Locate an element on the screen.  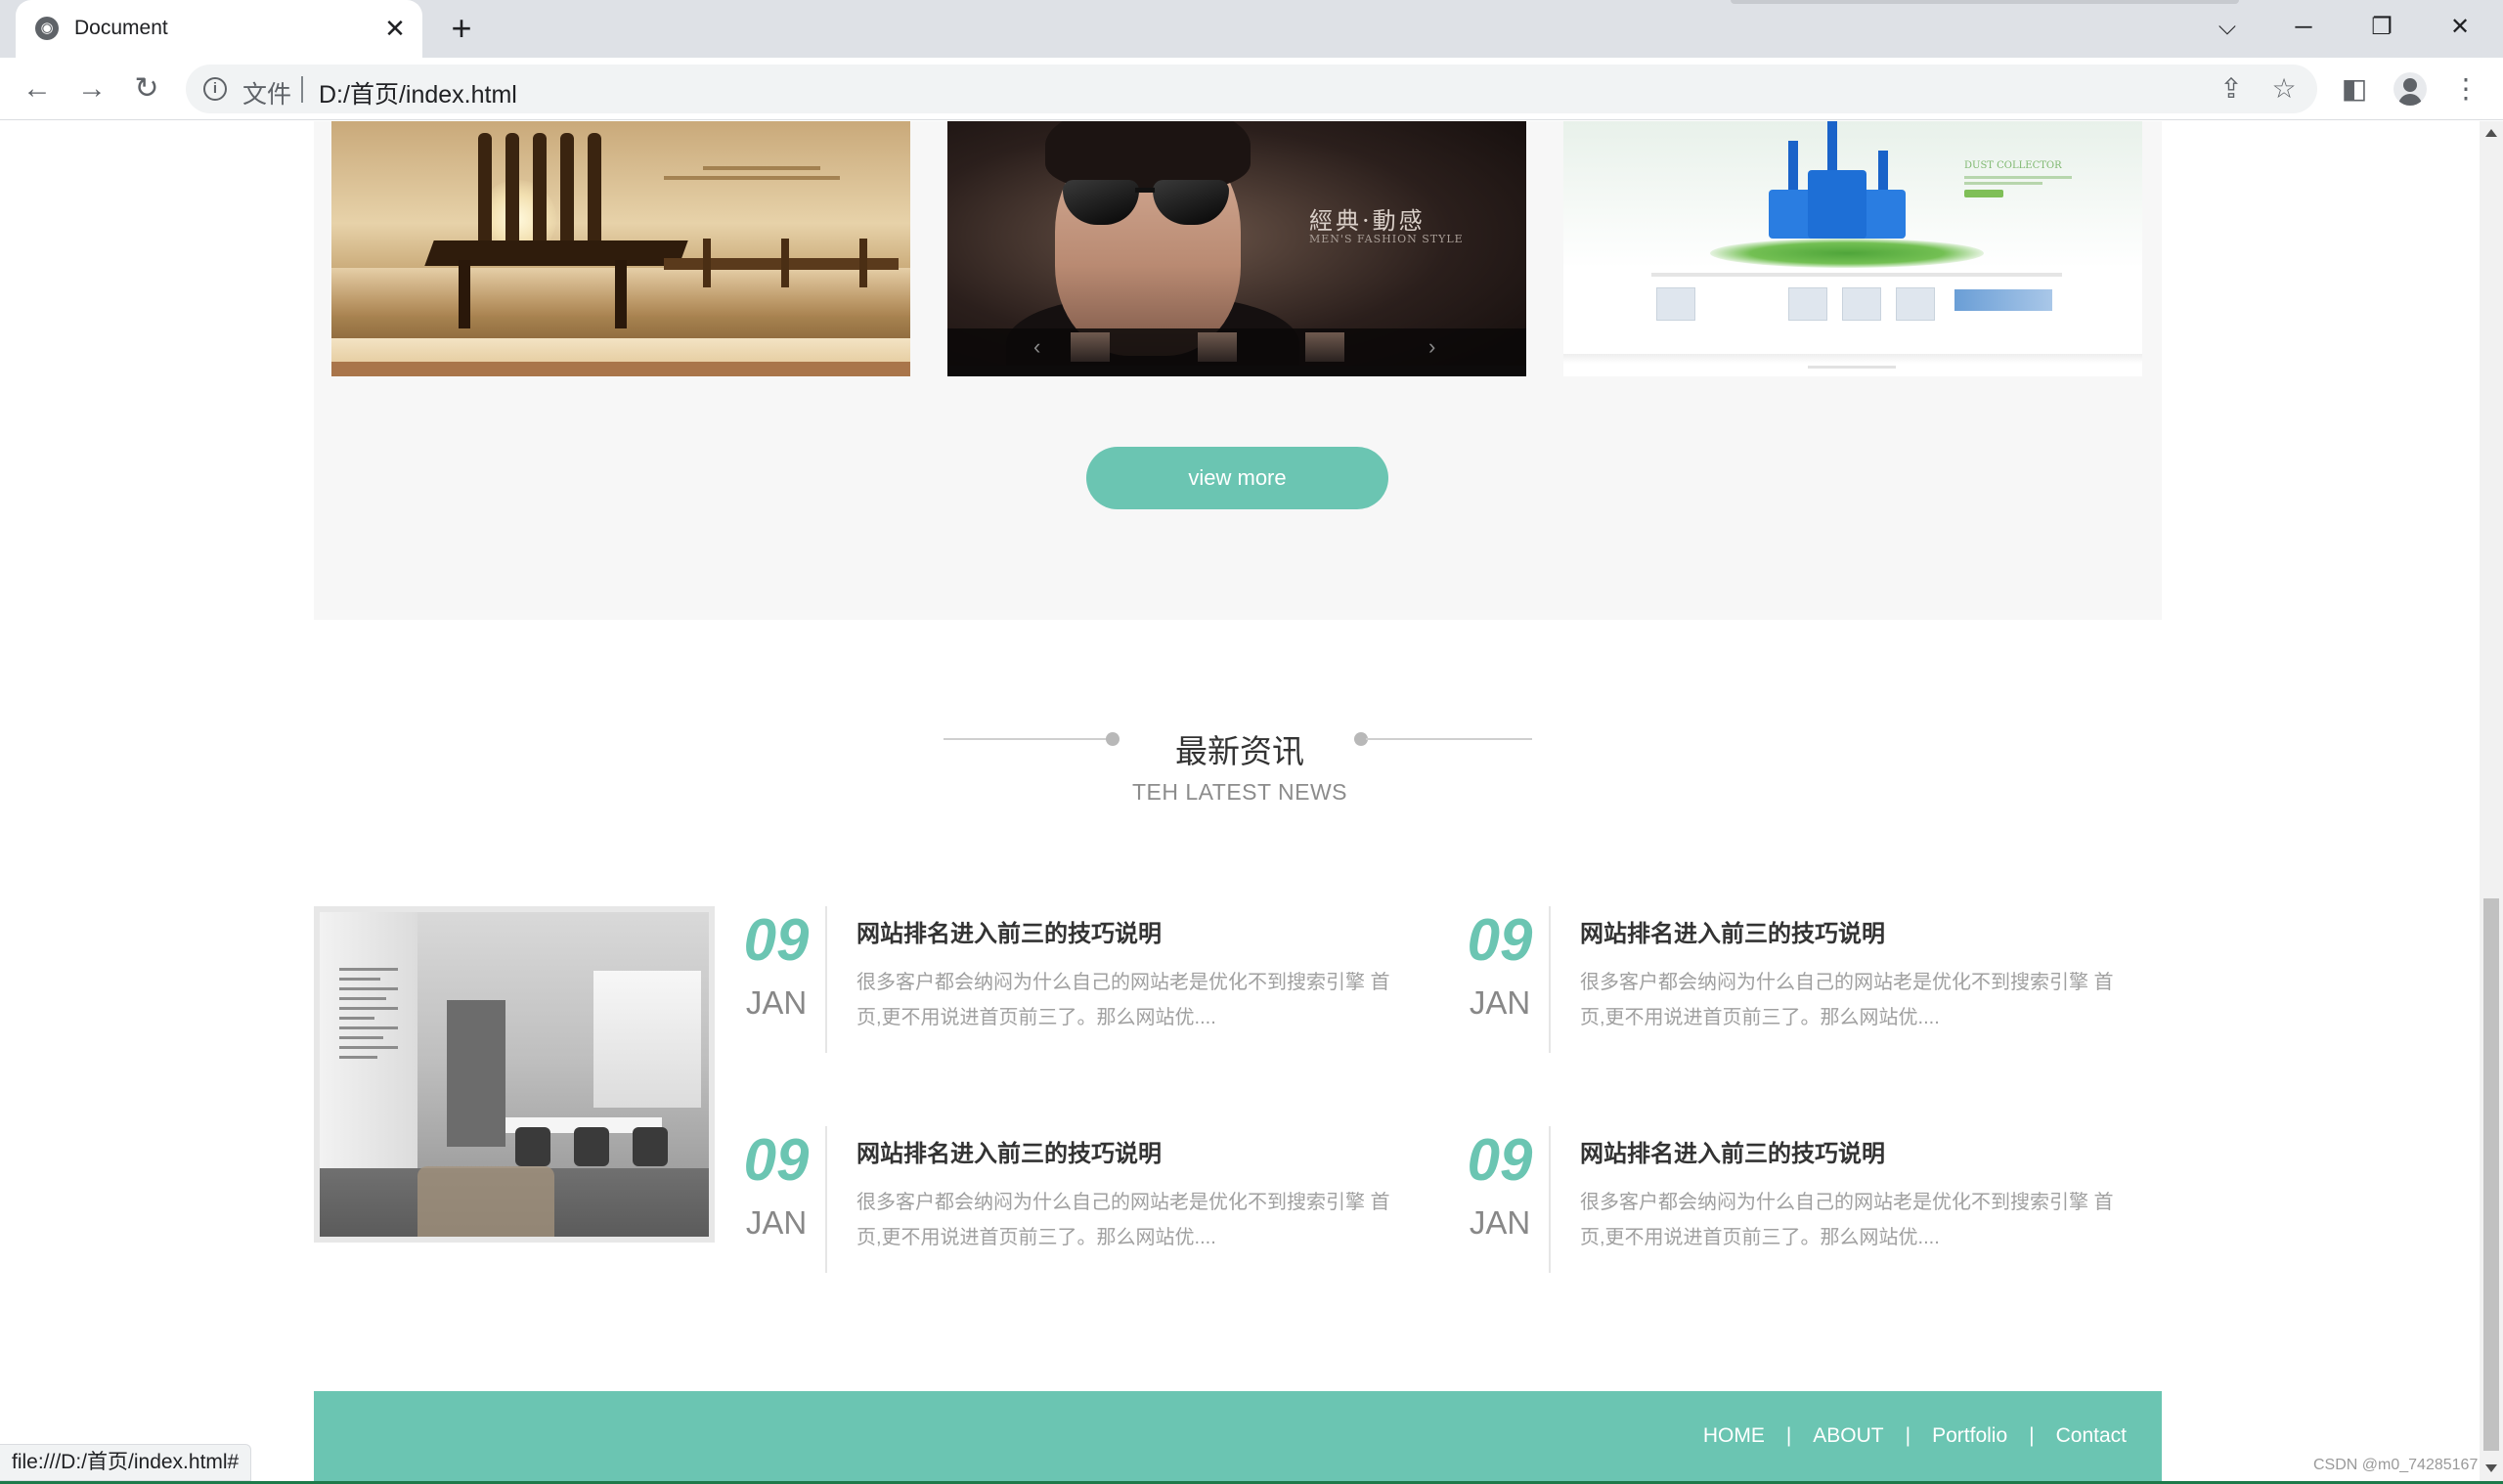
window-close-icon: ✕ is located at coordinates (2460, 27).